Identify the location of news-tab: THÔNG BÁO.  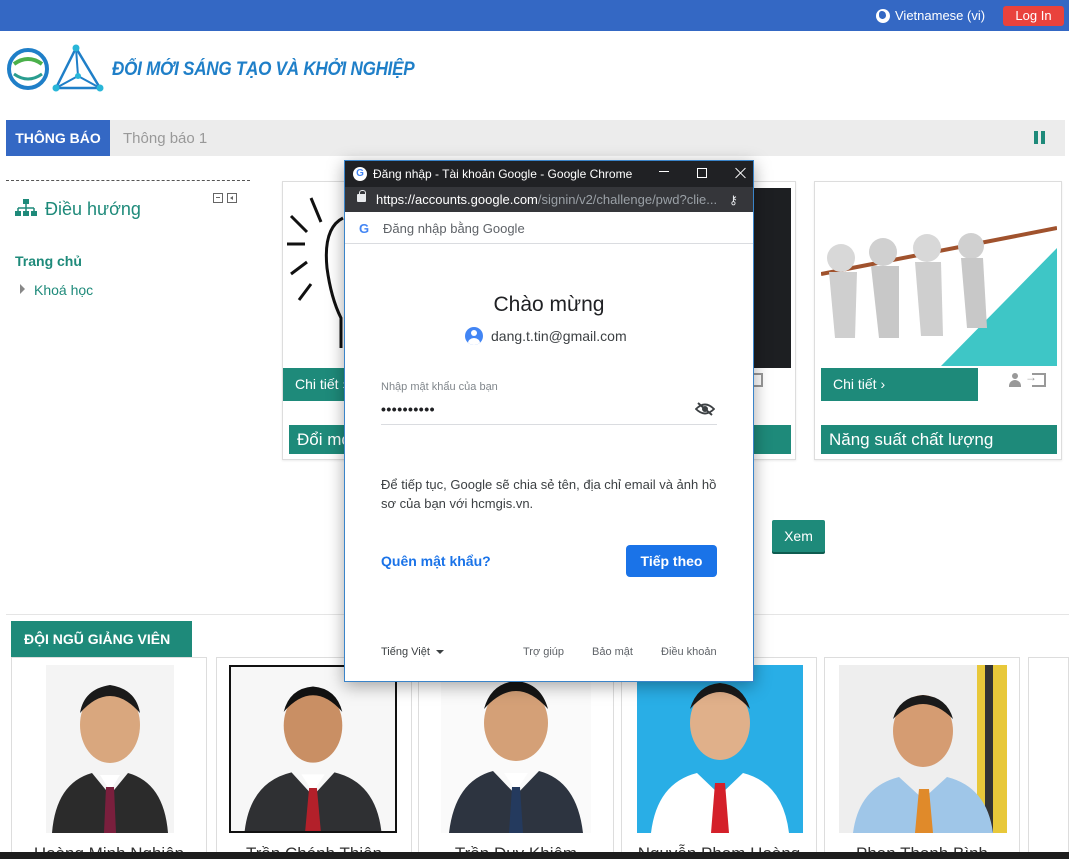
(58, 138).